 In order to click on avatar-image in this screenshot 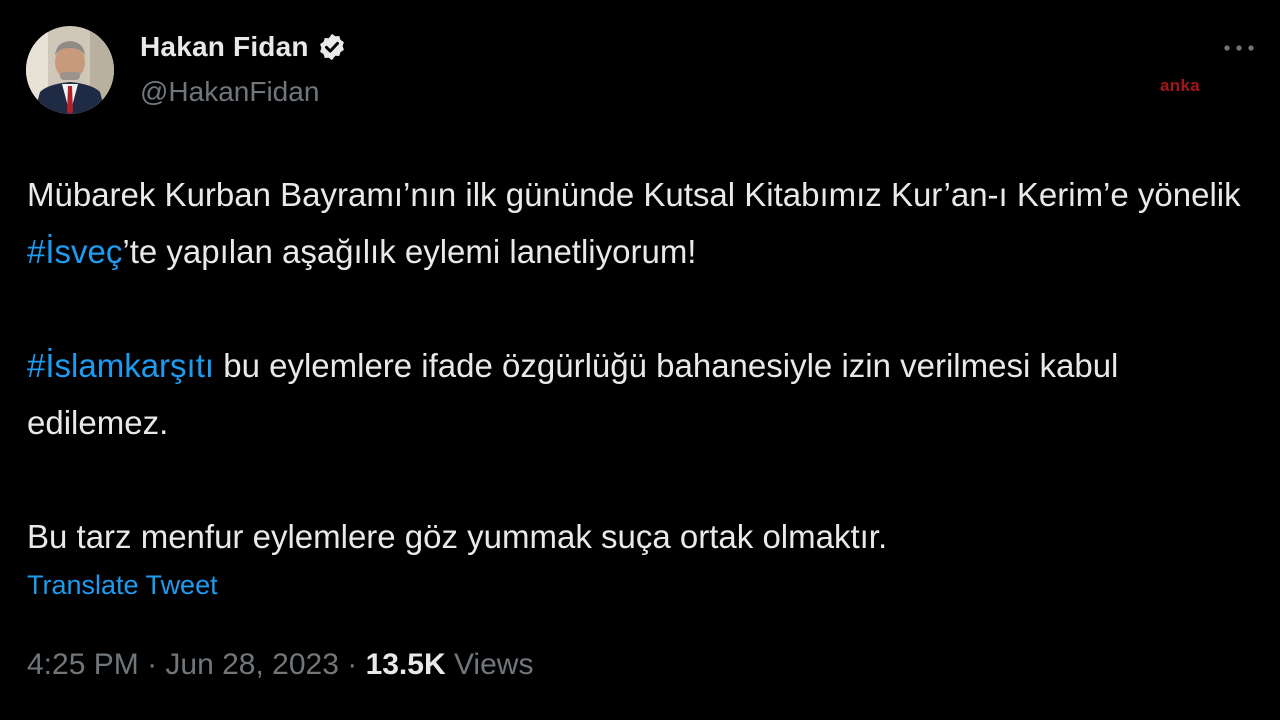, I will do `click(70, 70)`.